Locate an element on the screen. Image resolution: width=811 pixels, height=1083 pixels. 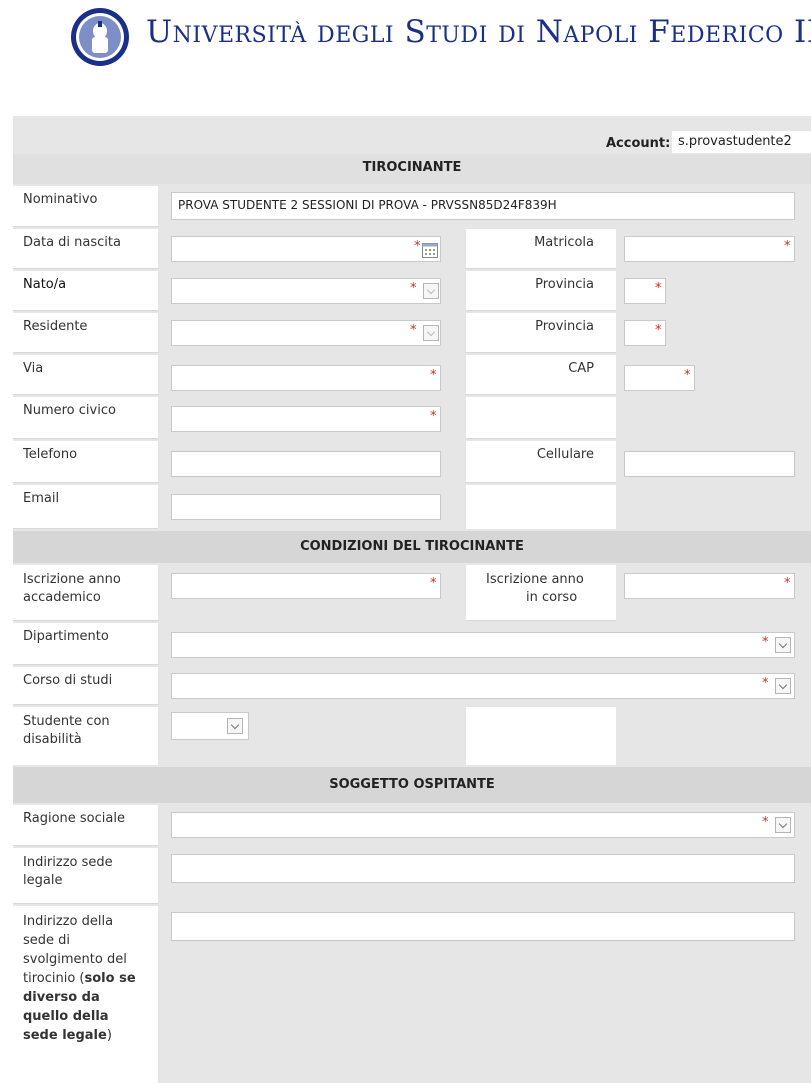
iscrizione-accademico-label: Iscrizione anno accademico is located at coordinates (85, 593).